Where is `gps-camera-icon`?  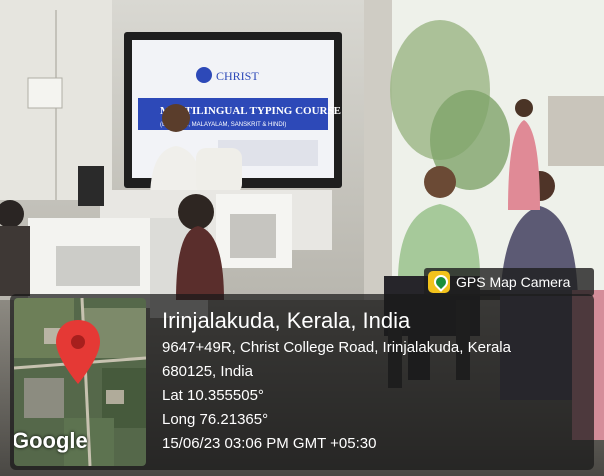 gps-camera-icon is located at coordinates (439, 282).